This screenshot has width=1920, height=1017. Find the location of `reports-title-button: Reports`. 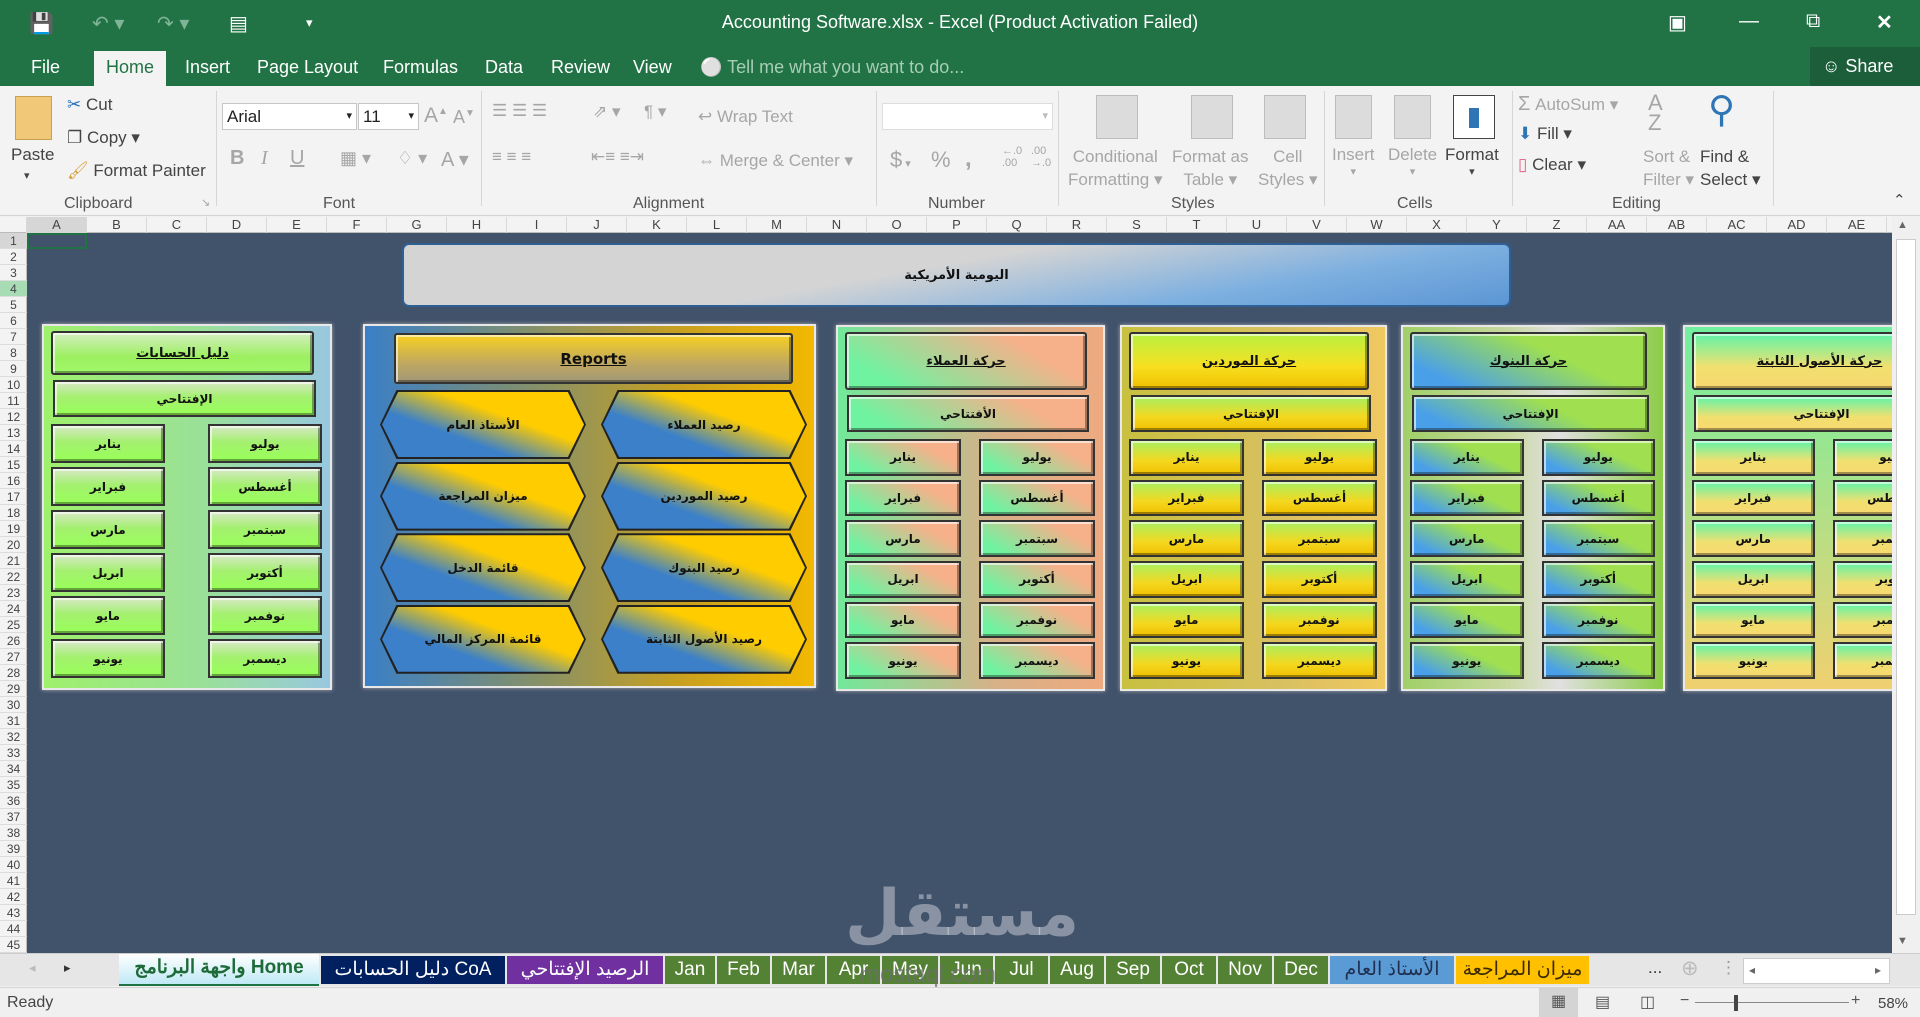

reports-title-button: Reports is located at coordinates (593, 358).